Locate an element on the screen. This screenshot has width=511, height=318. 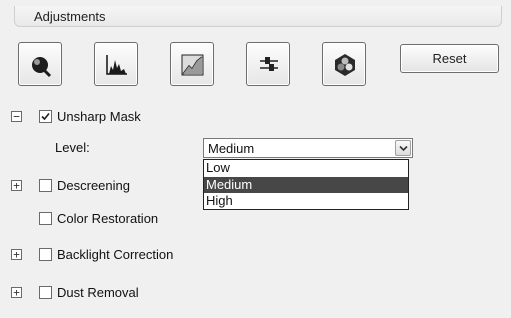
level-option-high: High is located at coordinates (306, 201).